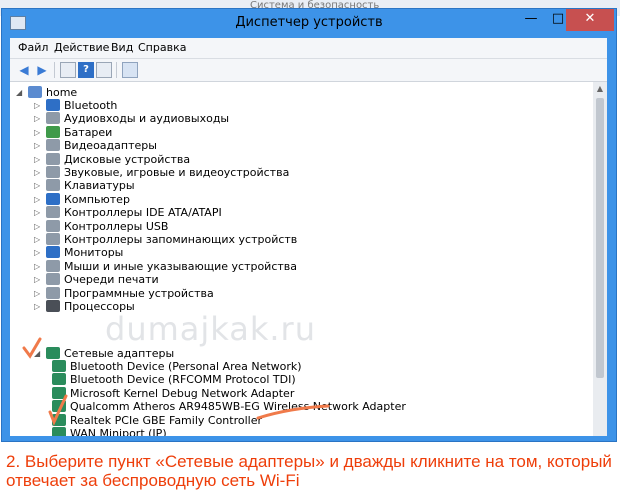 Image resolution: width=620 pixels, height=490 pixels. Describe the element at coordinates (86, 70) in the screenshot. I see `help-icon: ?` at that location.